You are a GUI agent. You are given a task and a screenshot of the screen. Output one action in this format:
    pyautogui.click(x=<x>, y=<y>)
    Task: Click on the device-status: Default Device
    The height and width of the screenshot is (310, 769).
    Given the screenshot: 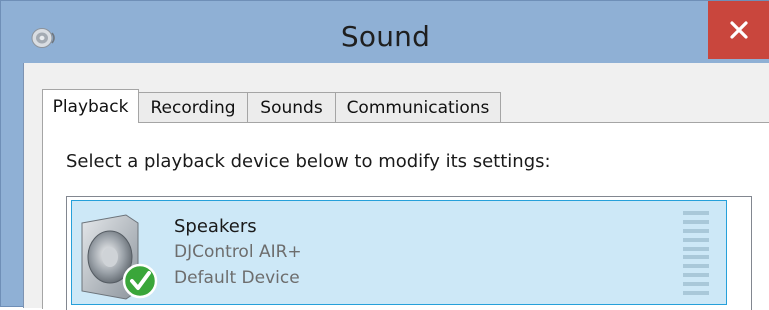 What is the action you would take?
    pyautogui.click(x=237, y=278)
    